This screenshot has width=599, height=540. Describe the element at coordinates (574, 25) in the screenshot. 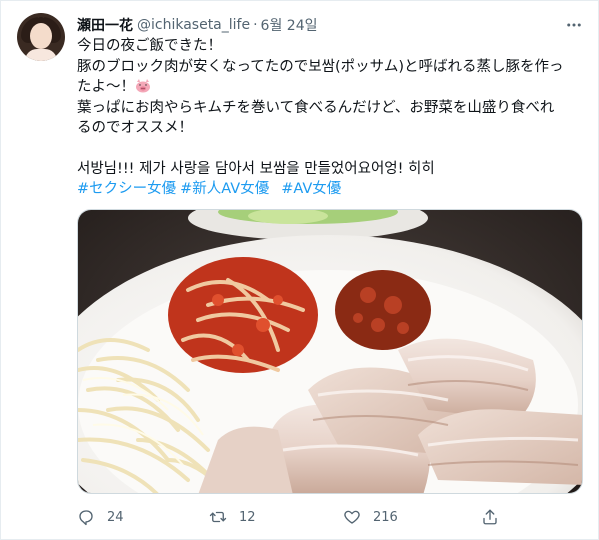

I see `more-options-icon` at that location.